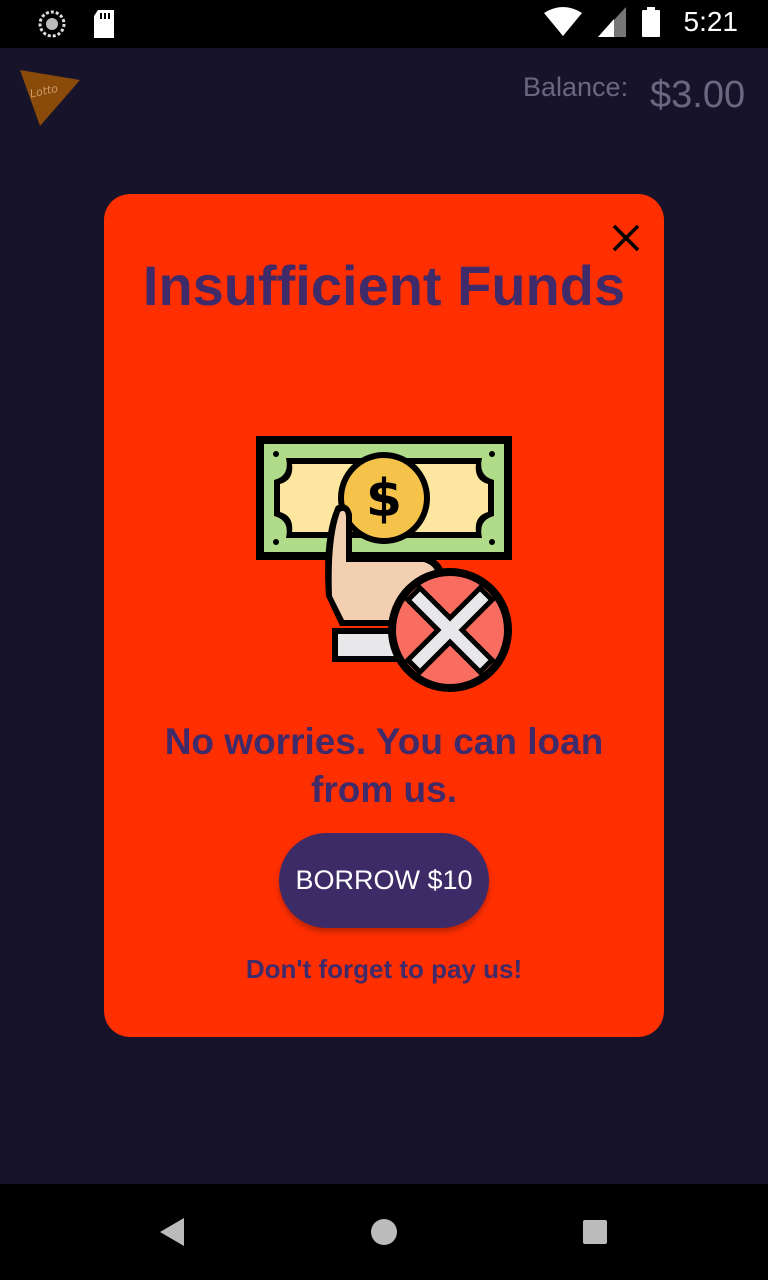 The width and height of the screenshot is (768, 1280). What do you see at coordinates (711, 21) in the screenshot?
I see `clock: 5:21` at bounding box center [711, 21].